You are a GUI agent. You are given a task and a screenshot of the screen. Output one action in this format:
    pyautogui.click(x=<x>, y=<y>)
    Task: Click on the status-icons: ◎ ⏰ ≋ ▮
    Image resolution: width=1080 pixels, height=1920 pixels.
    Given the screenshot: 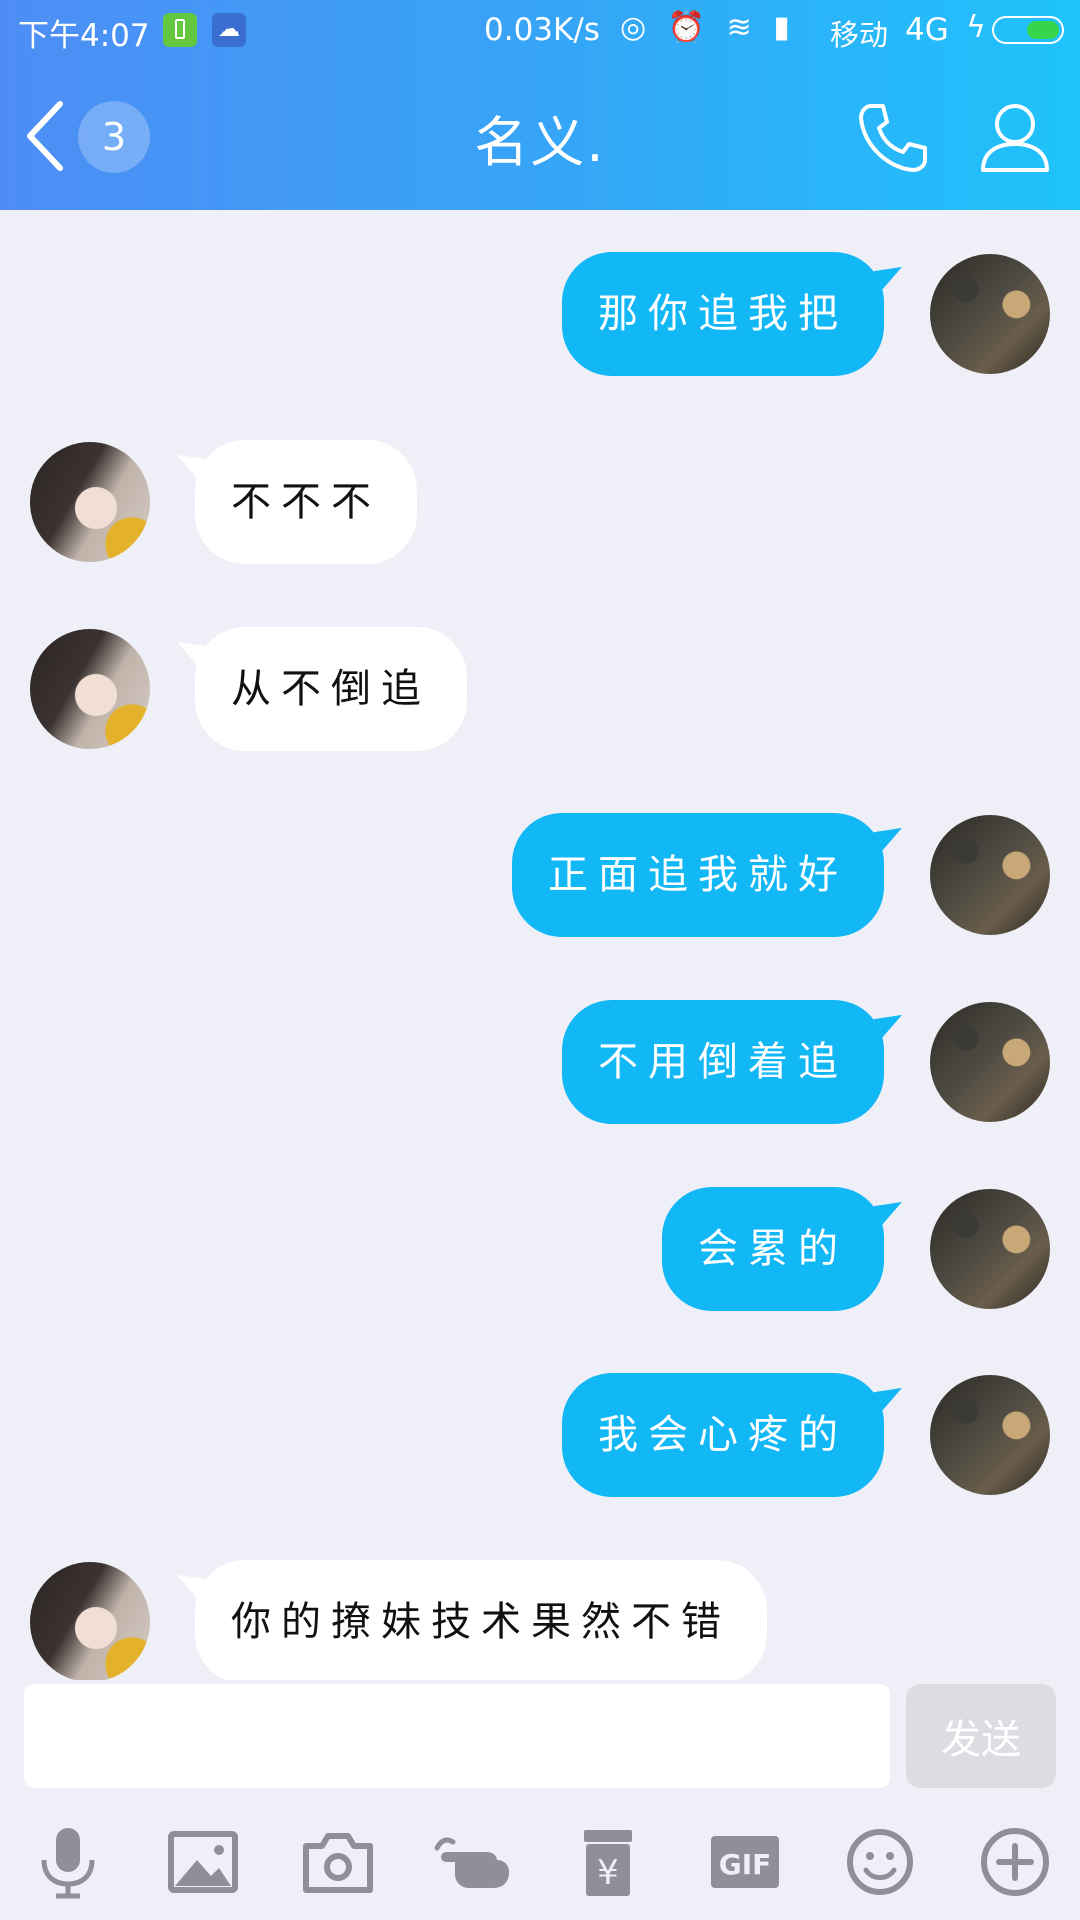 What is the action you would take?
    pyautogui.click(x=708, y=27)
    